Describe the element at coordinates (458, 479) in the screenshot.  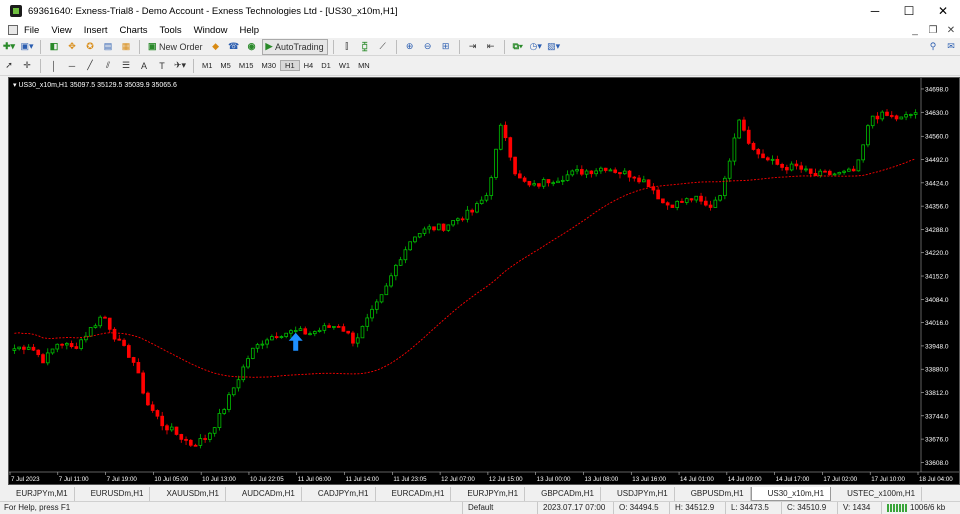
I see `time-label: 12 Jul 07:00` at that location.